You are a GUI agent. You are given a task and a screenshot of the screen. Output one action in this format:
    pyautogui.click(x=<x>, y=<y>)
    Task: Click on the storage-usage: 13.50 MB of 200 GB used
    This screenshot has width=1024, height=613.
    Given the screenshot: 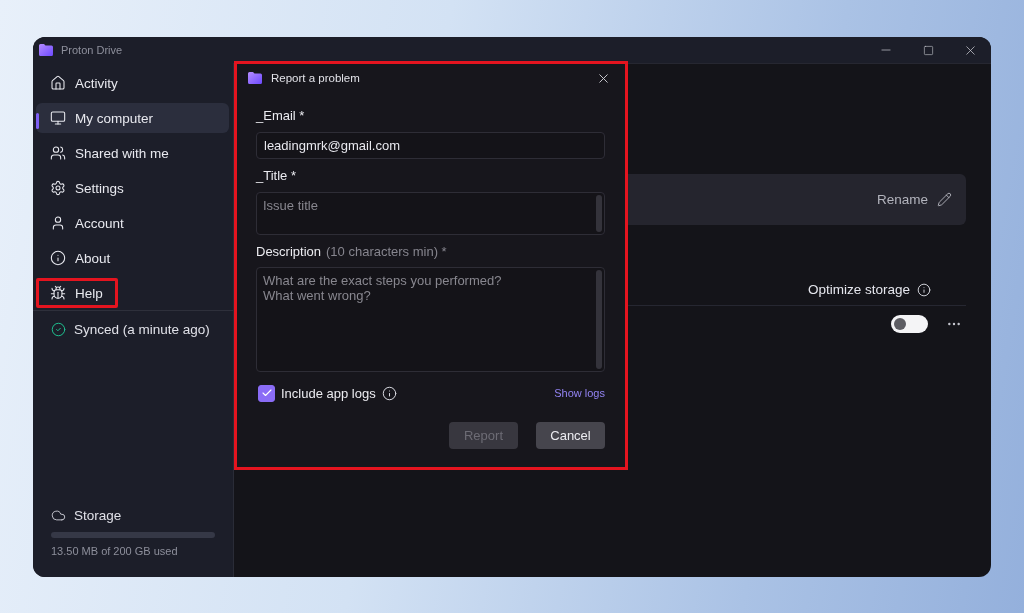 What is the action you would take?
    pyautogui.click(x=115, y=551)
    